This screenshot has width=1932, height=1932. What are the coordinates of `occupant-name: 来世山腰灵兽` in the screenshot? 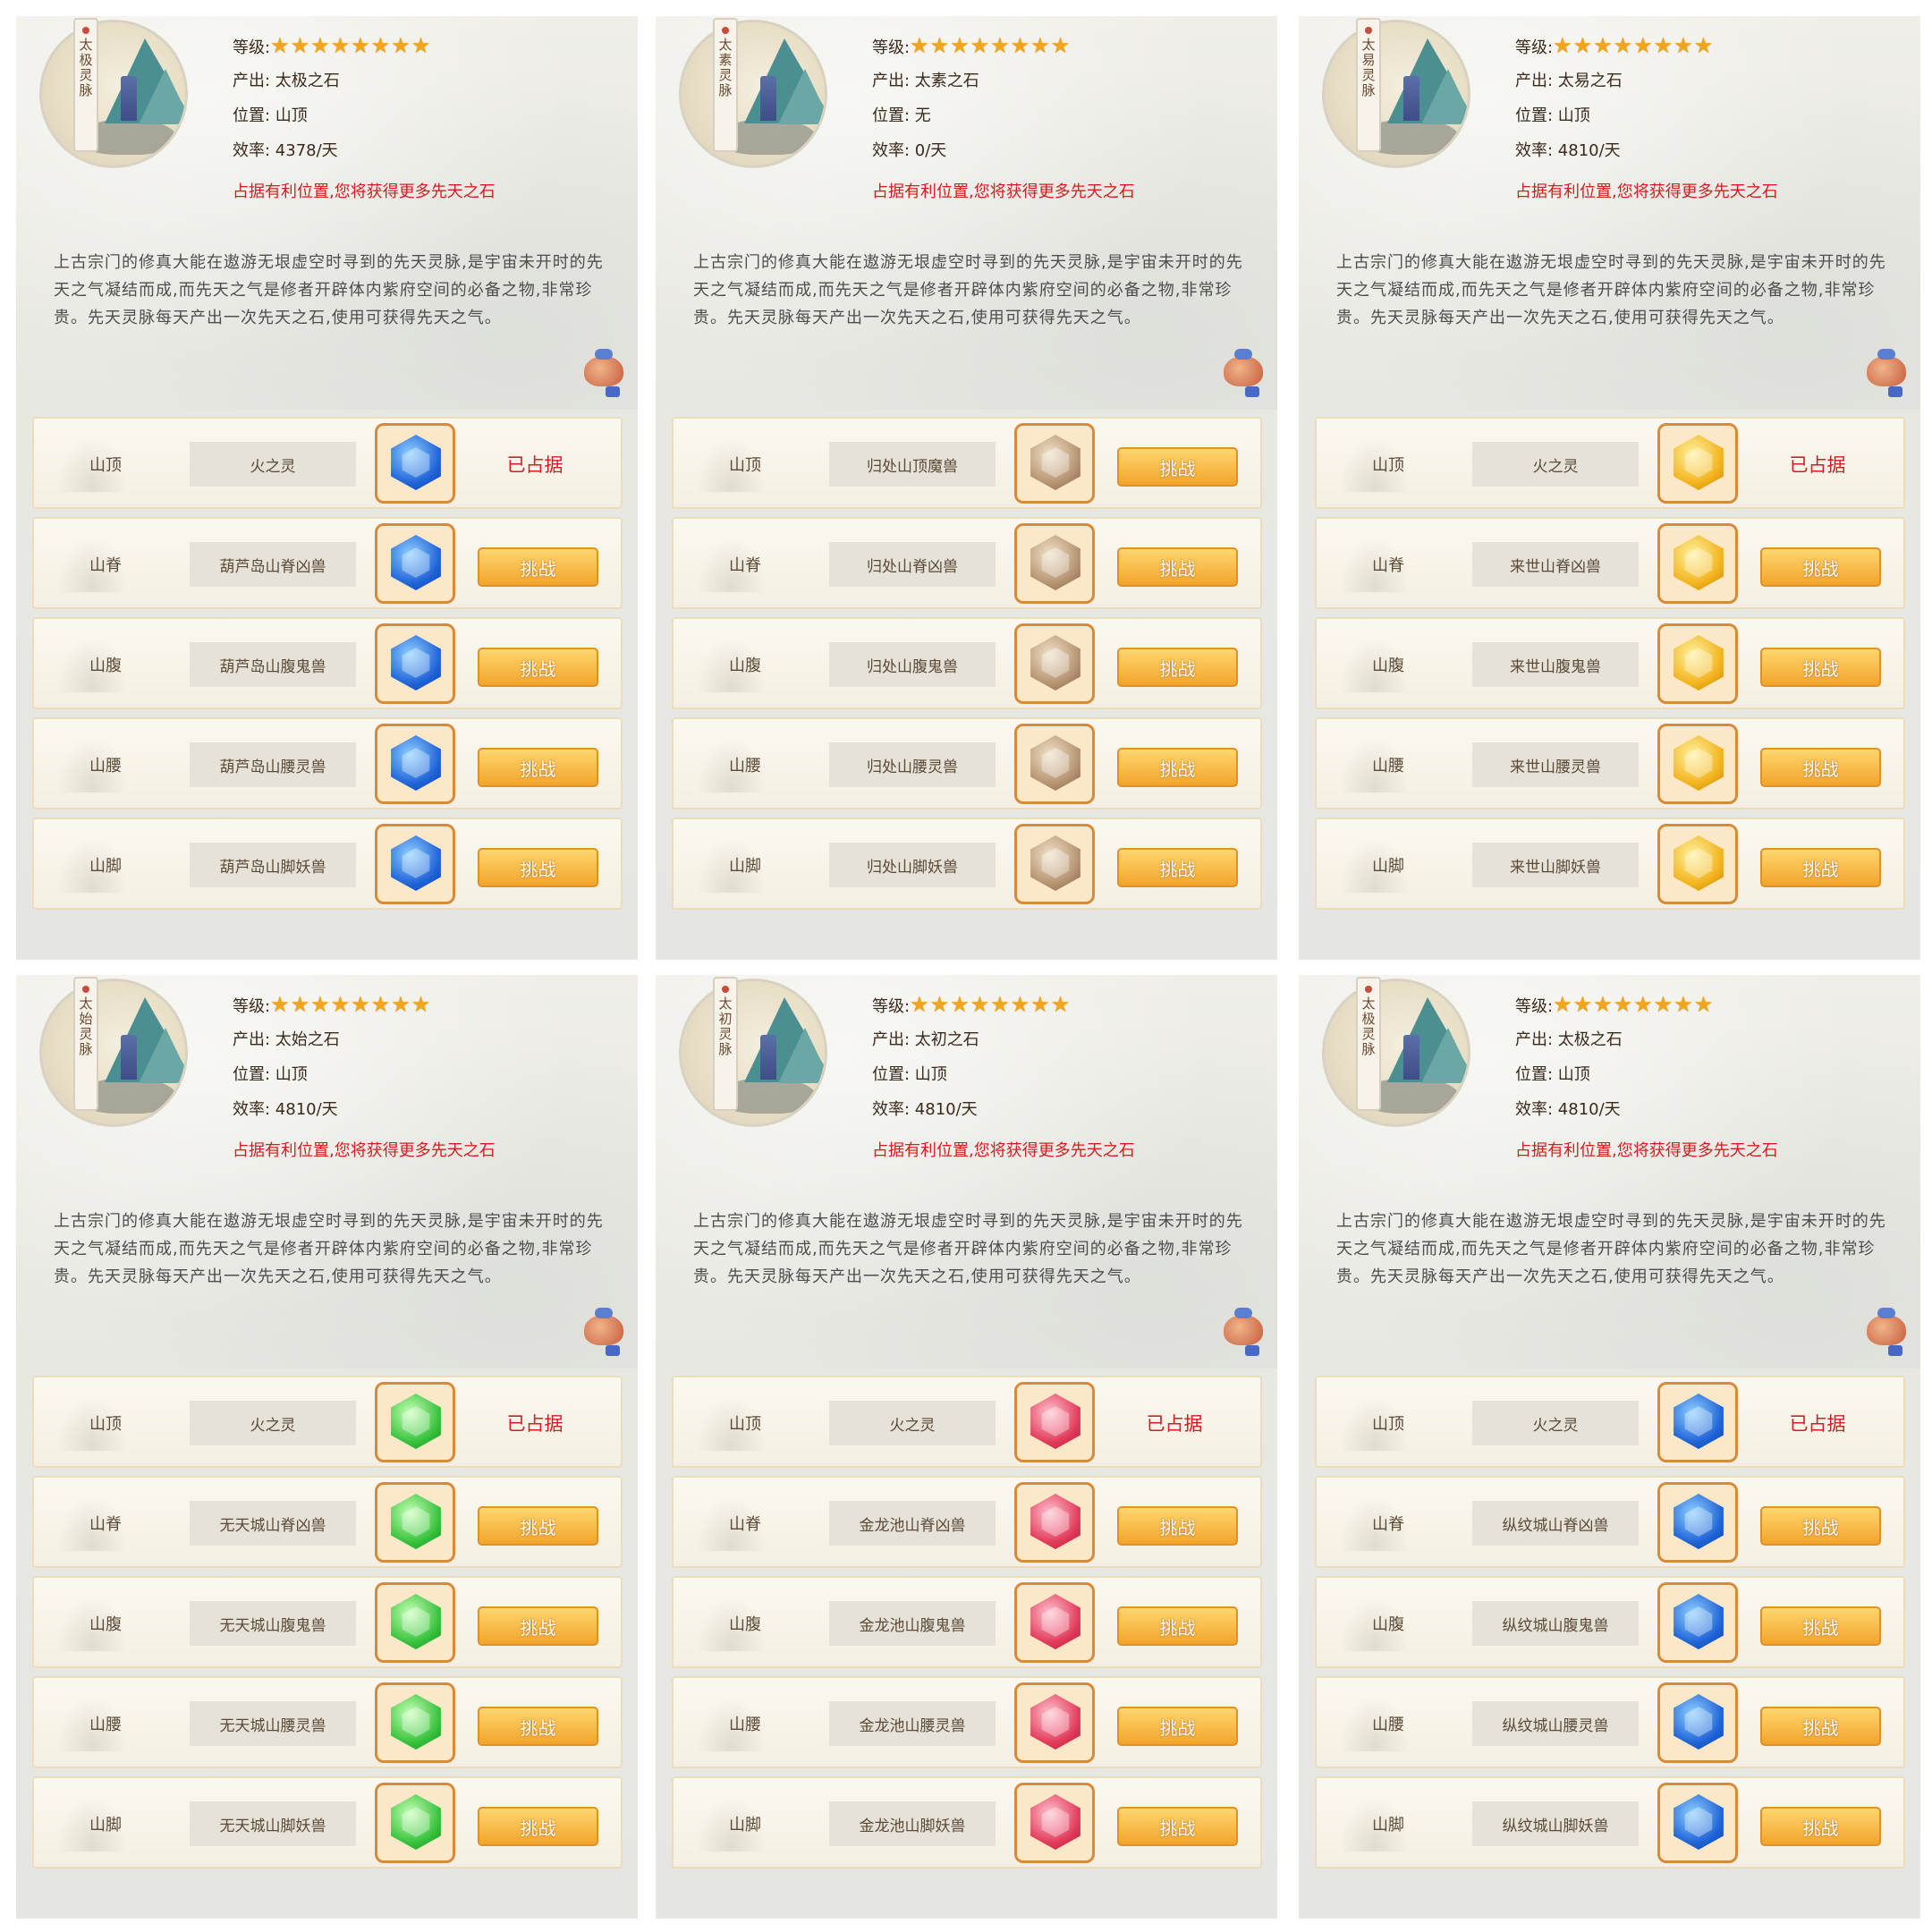 It's located at (1555, 764).